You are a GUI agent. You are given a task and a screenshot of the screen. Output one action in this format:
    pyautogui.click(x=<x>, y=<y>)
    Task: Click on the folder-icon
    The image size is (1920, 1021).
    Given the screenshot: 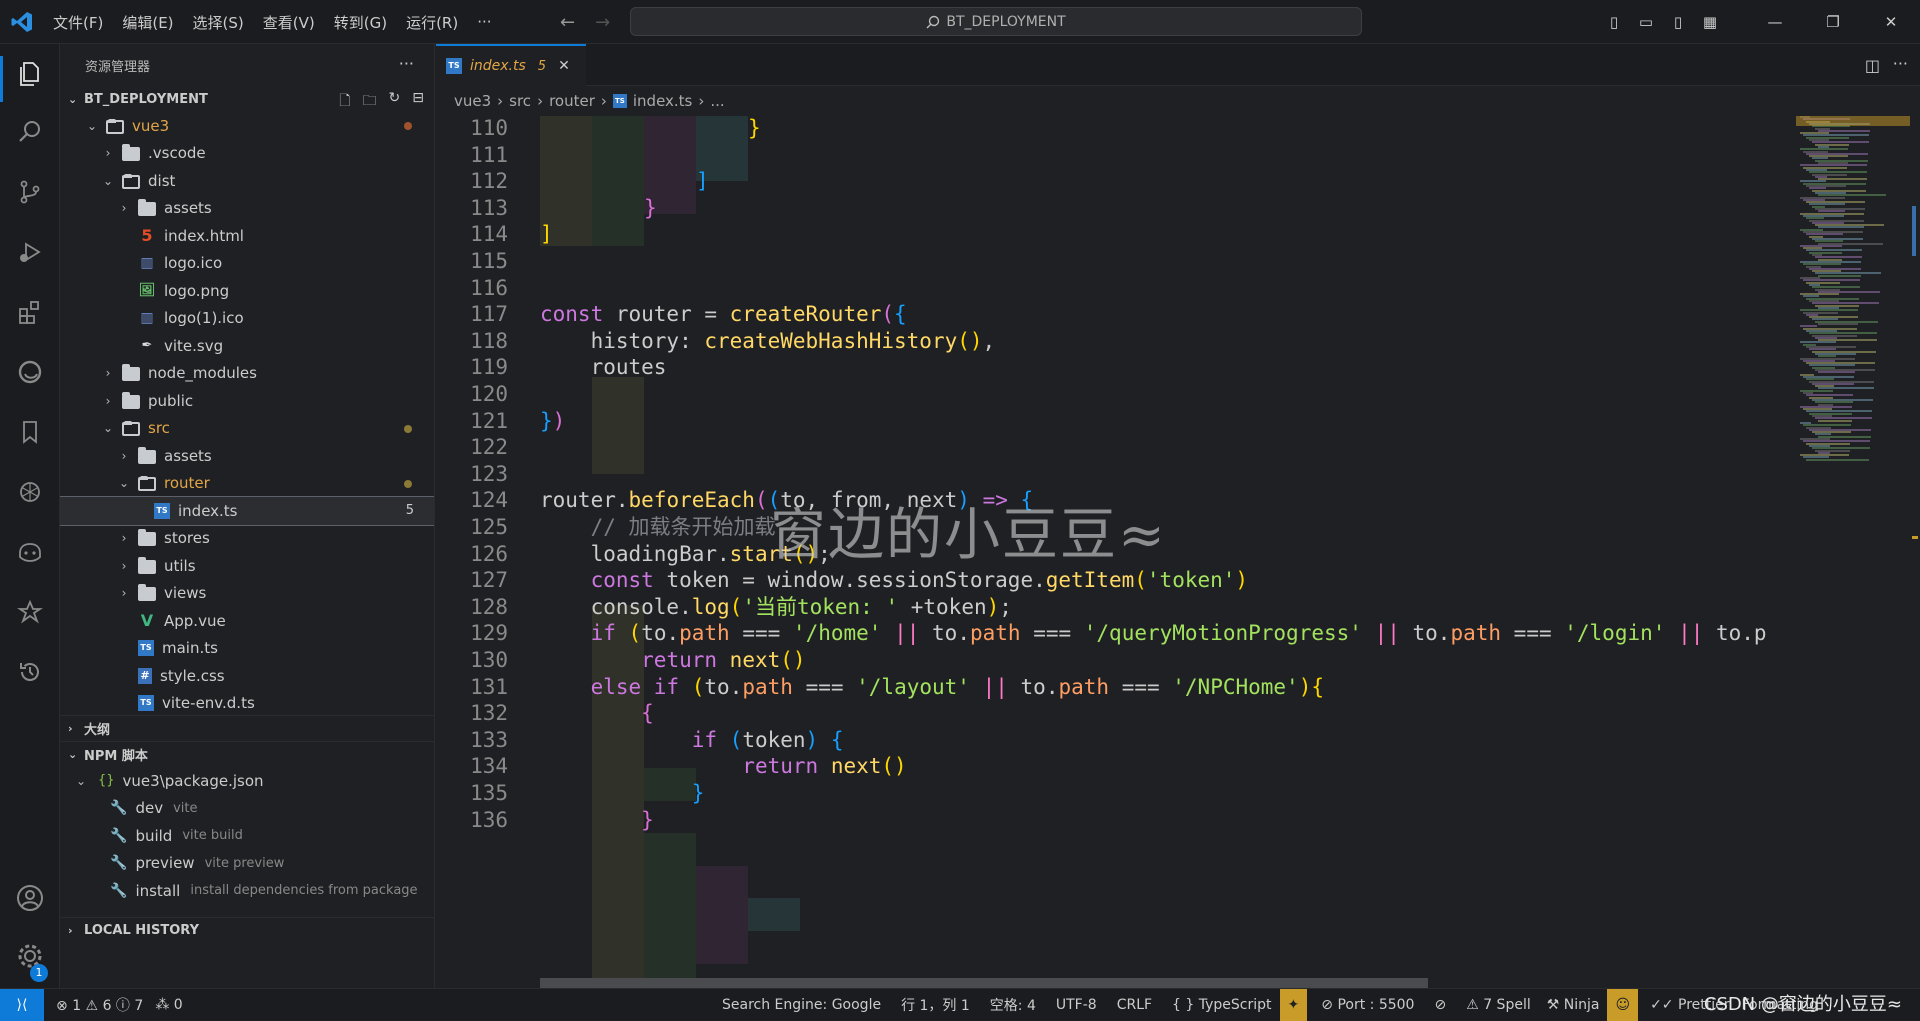 What is the action you would take?
    pyautogui.click(x=147, y=208)
    